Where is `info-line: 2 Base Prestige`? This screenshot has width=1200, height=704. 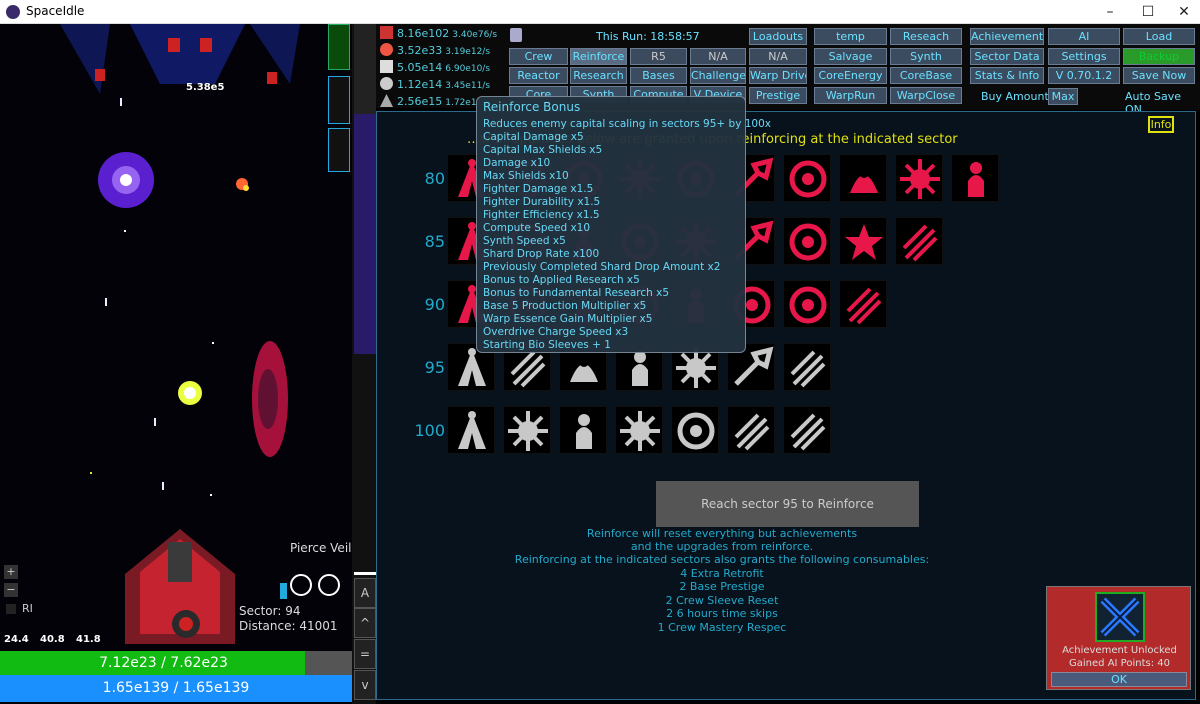
info-line: 2 Base Prestige is located at coordinates (722, 586).